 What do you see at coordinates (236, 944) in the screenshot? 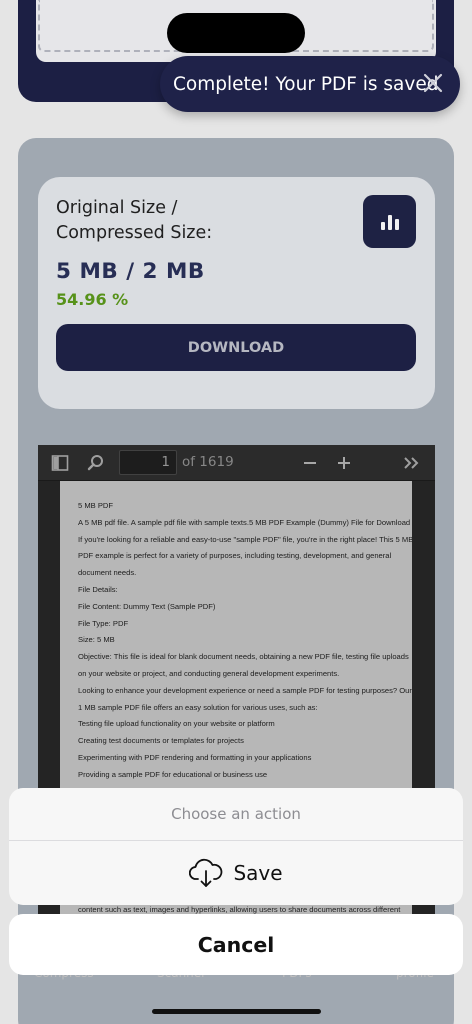
I see `cancel-button: Cancel` at bounding box center [236, 944].